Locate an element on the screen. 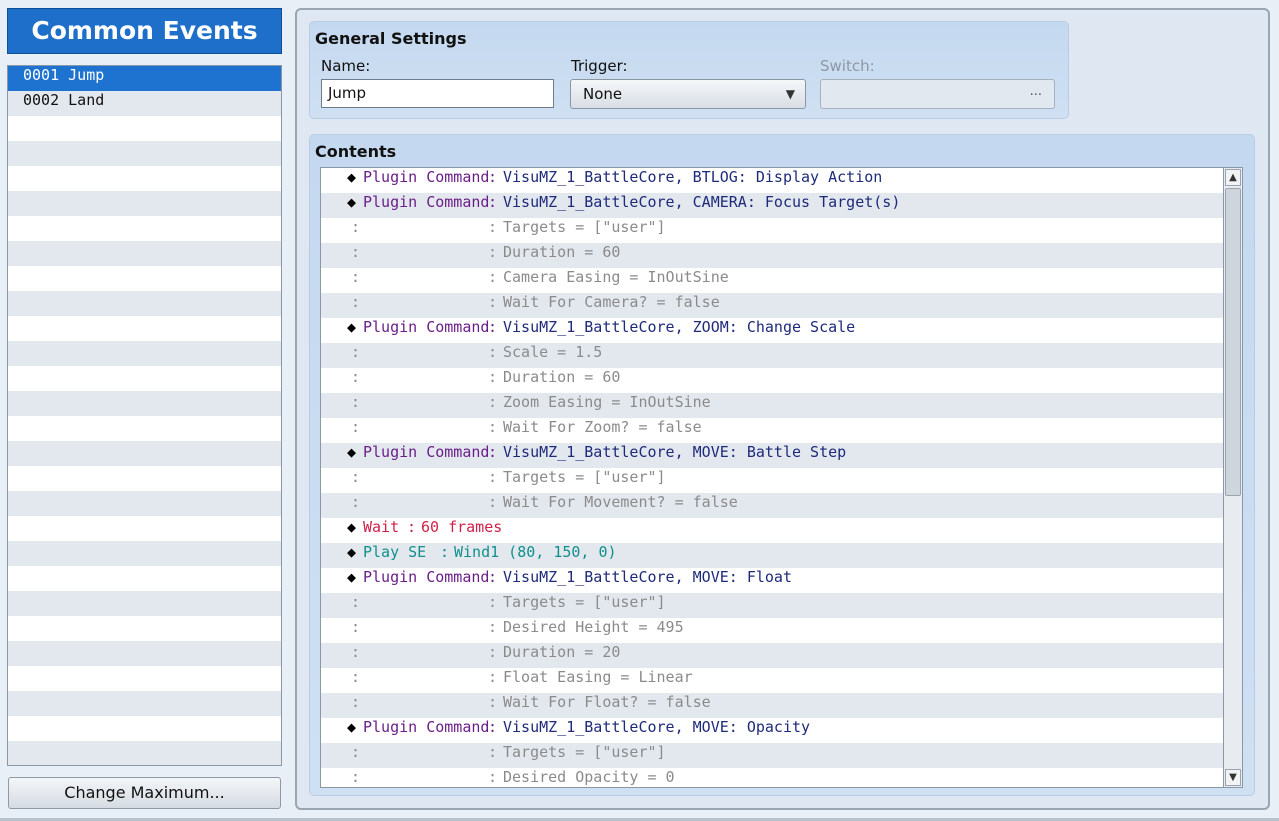  general-settings-title: General Settings is located at coordinates (391, 38).